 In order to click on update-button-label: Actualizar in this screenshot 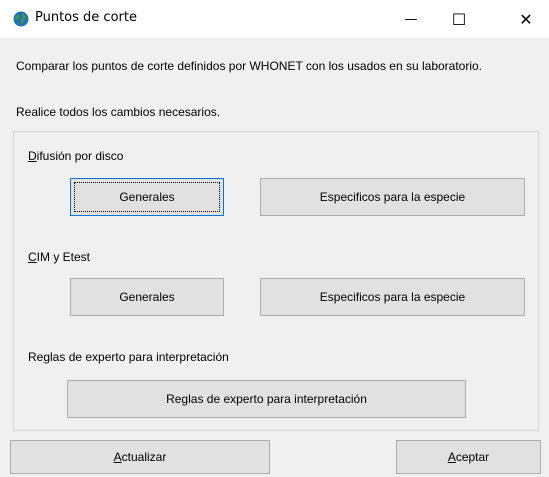, I will do `click(140, 457)`.